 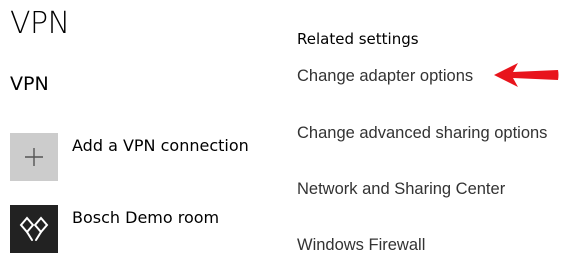 I want to click on windows-firewall-link: Windows Firewall, so click(x=361, y=245).